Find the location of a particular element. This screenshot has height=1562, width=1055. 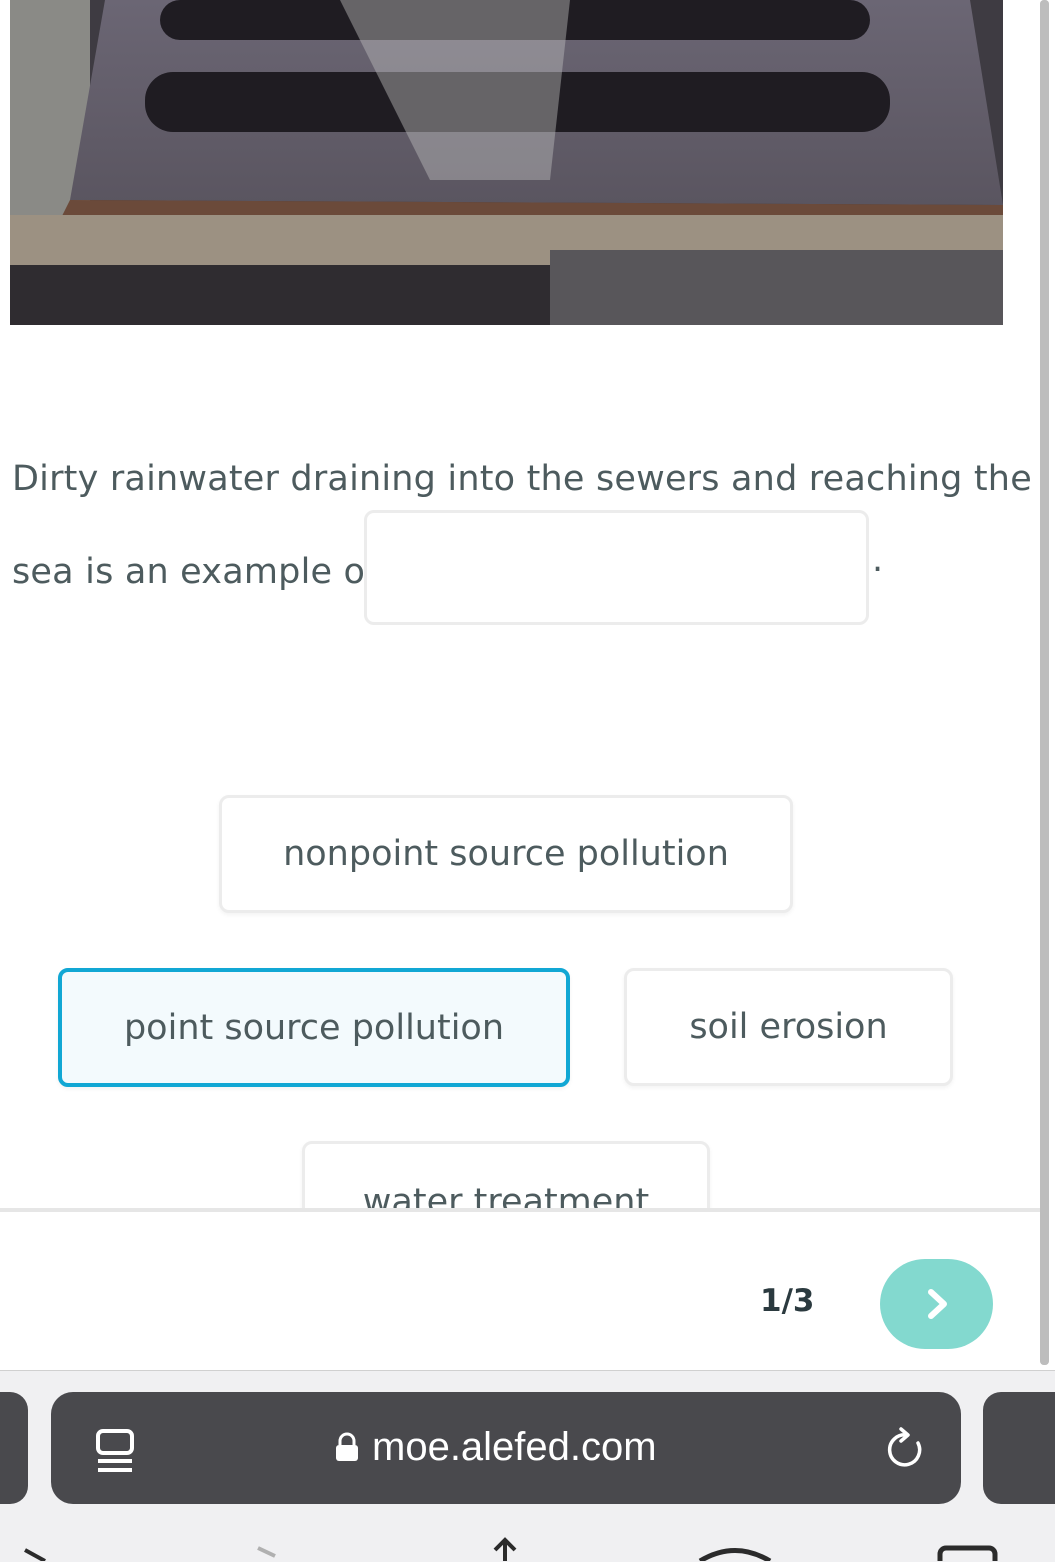

bottom-navigation is located at coordinates (511, 1549).